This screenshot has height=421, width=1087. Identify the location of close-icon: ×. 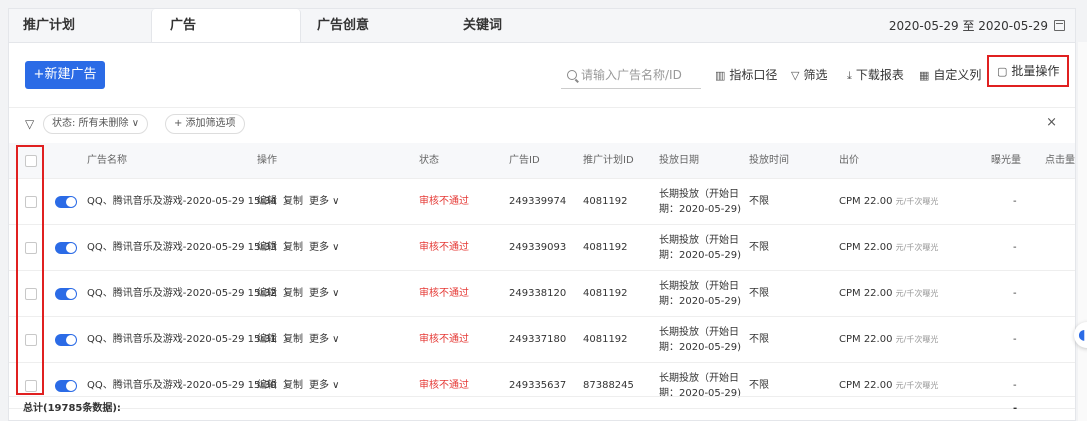
(1051, 122).